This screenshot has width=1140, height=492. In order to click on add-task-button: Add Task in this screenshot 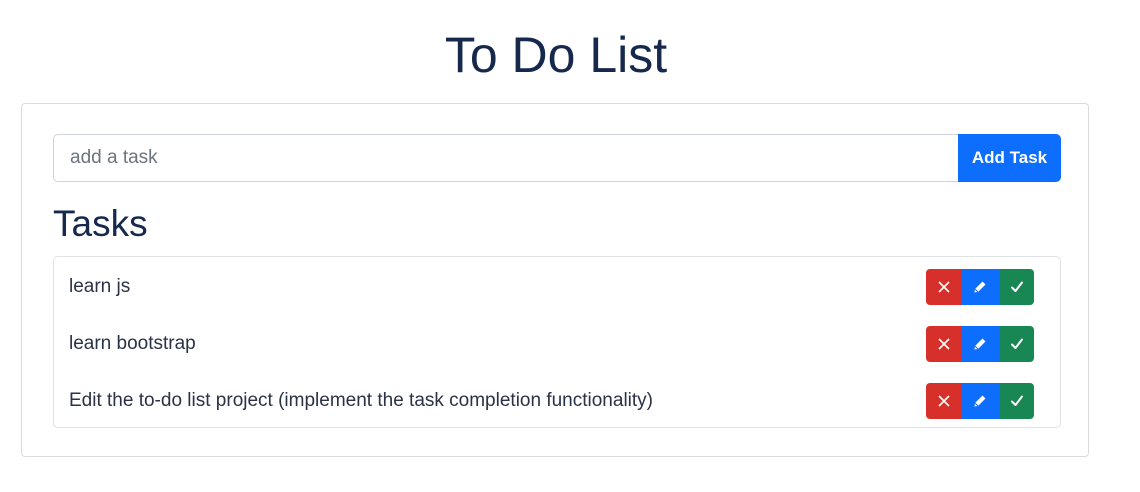, I will do `click(1009, 158)`.